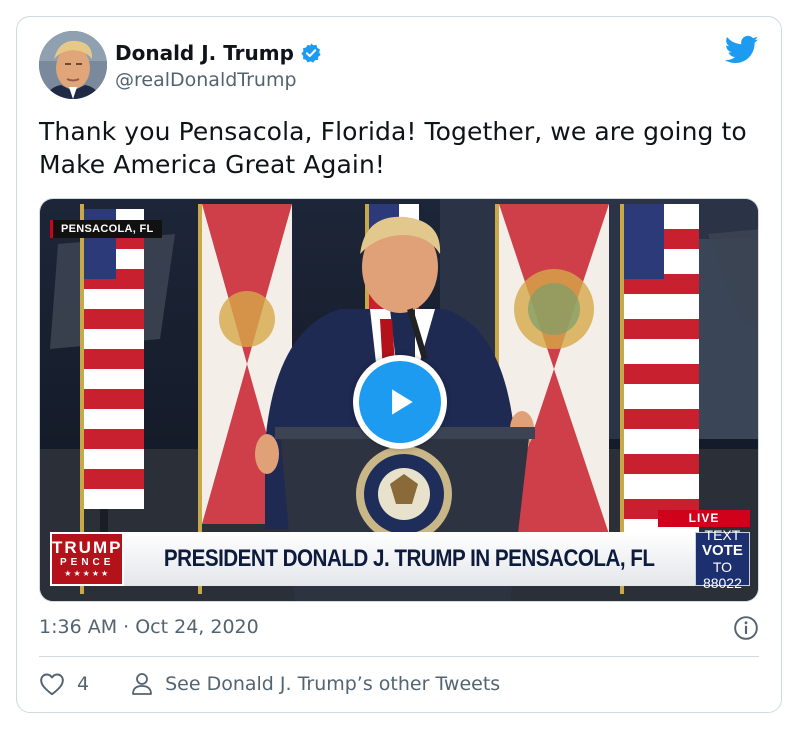  What do you see at coordinates (83, 684) in the screenshot?
I see `like-count: 4` at bounding box center [83, 684].